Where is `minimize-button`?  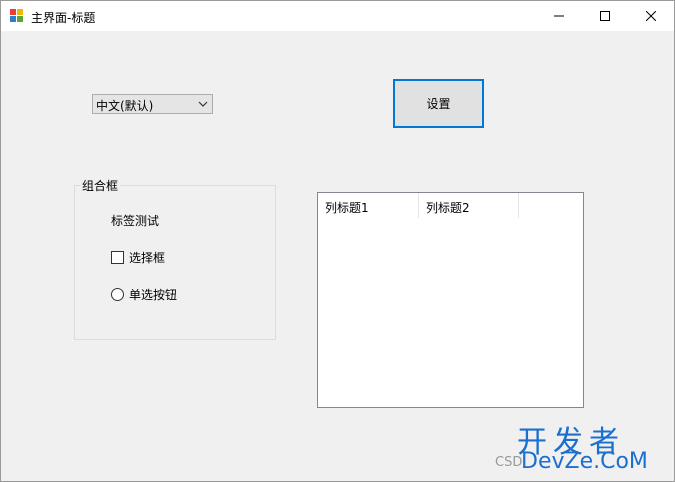 minimize-button is located at coordinates (559, 16).